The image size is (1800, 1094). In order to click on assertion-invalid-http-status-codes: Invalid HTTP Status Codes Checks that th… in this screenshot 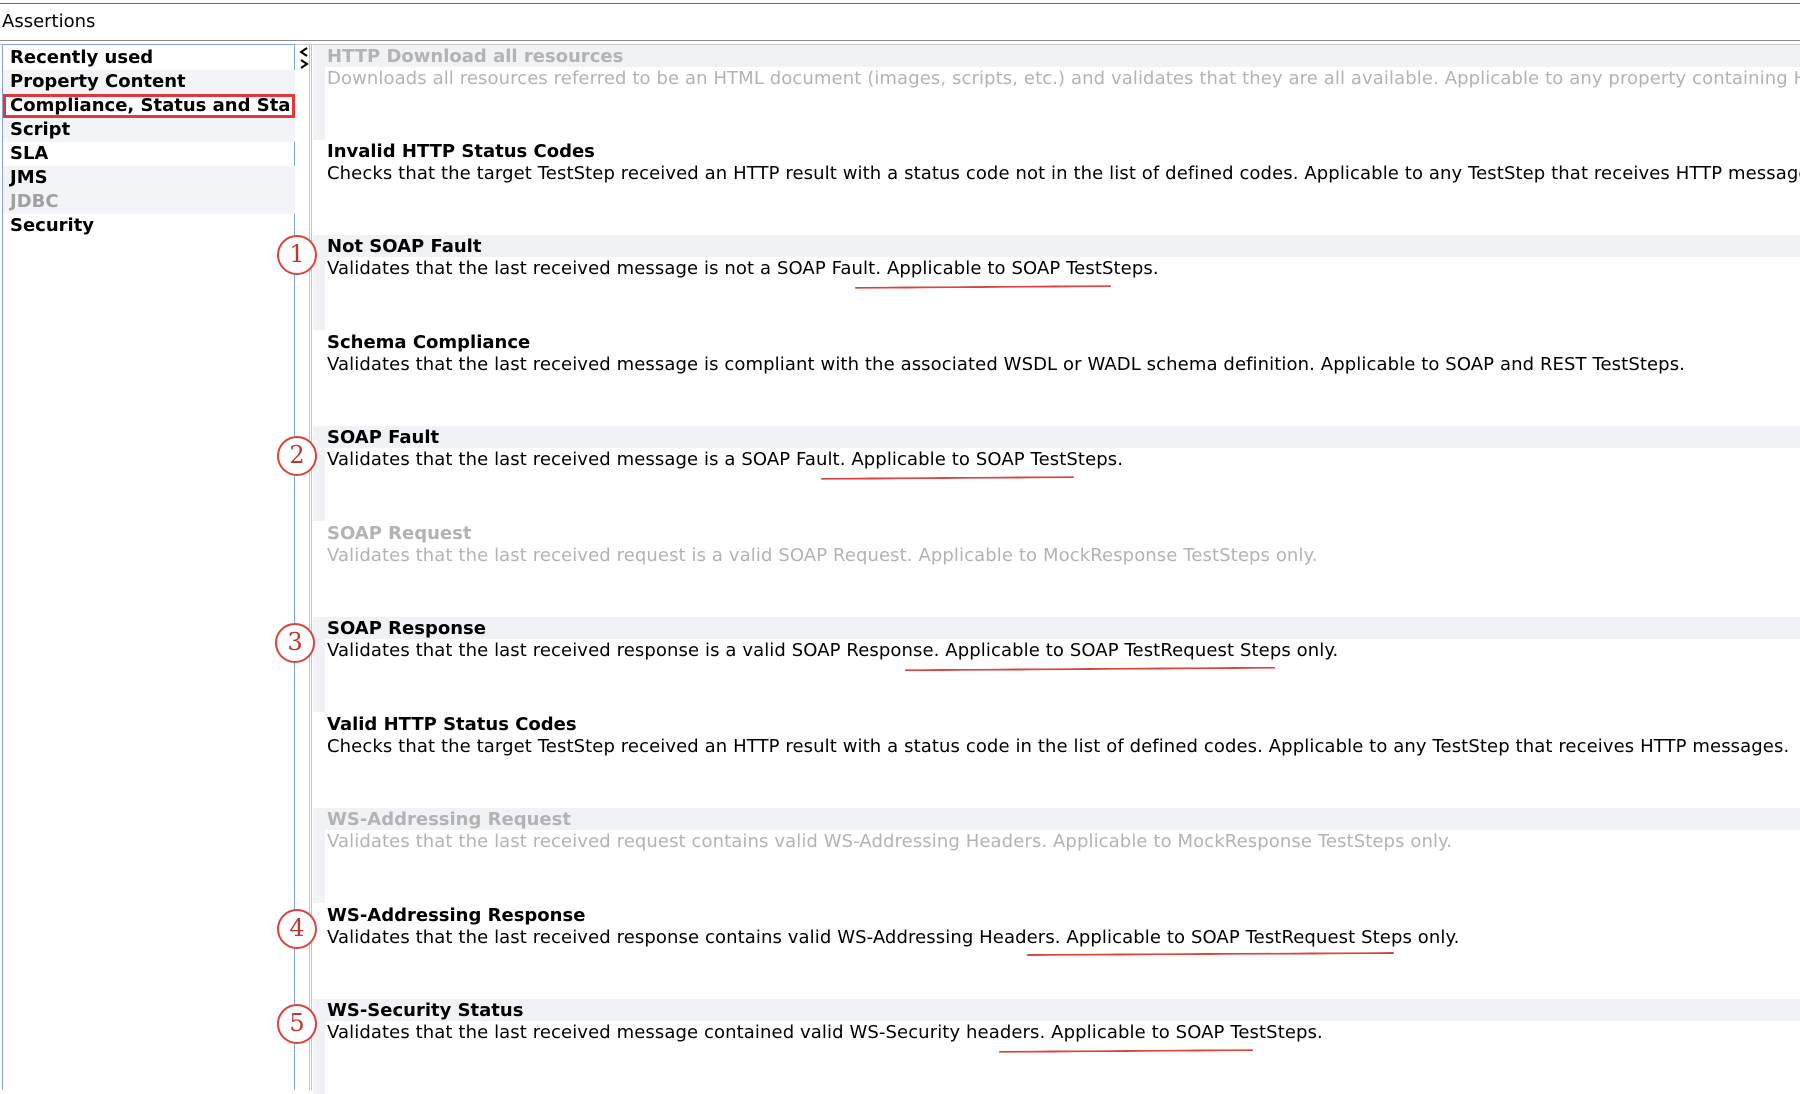, I will do `click(1056, 187)`.